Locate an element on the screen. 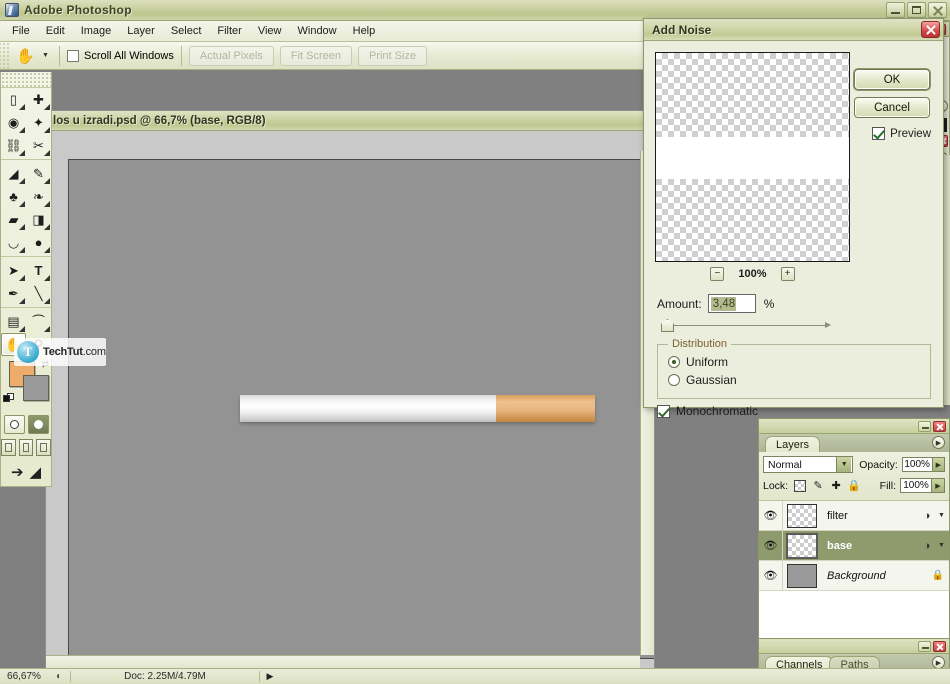 The height and width of the screenshot is (684, 950). menu-view: View is located at coordinates (270, 31).